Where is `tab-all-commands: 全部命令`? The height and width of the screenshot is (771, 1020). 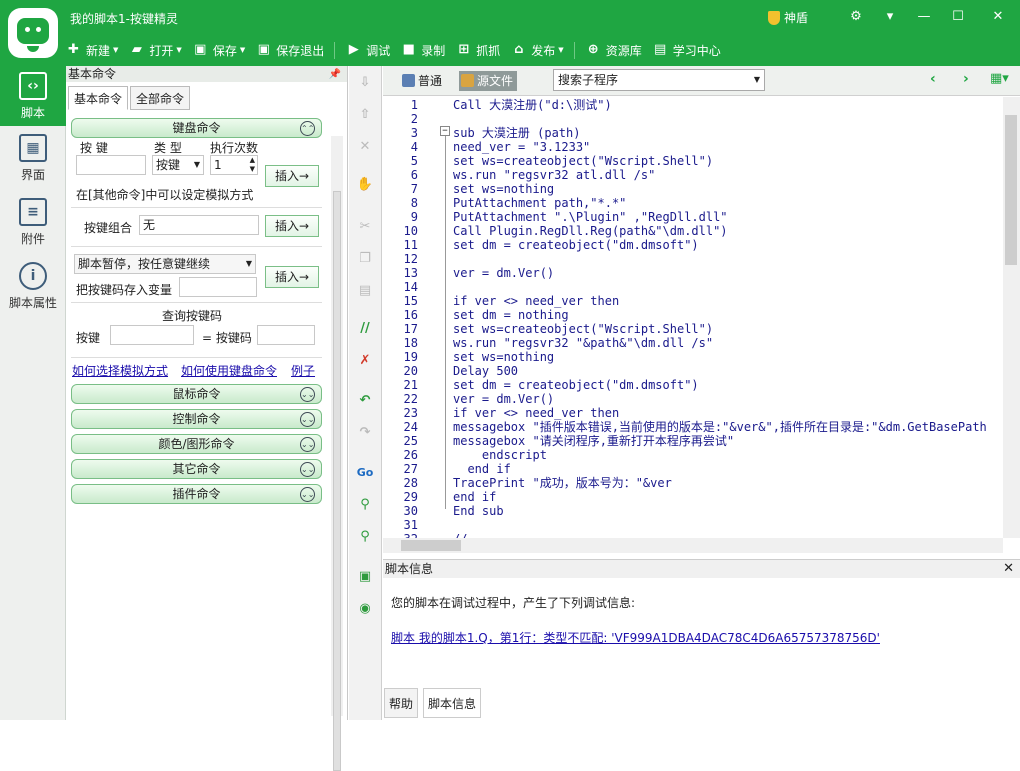 tab-all-commands: 全部命令 is located at coordinates (160, 98).